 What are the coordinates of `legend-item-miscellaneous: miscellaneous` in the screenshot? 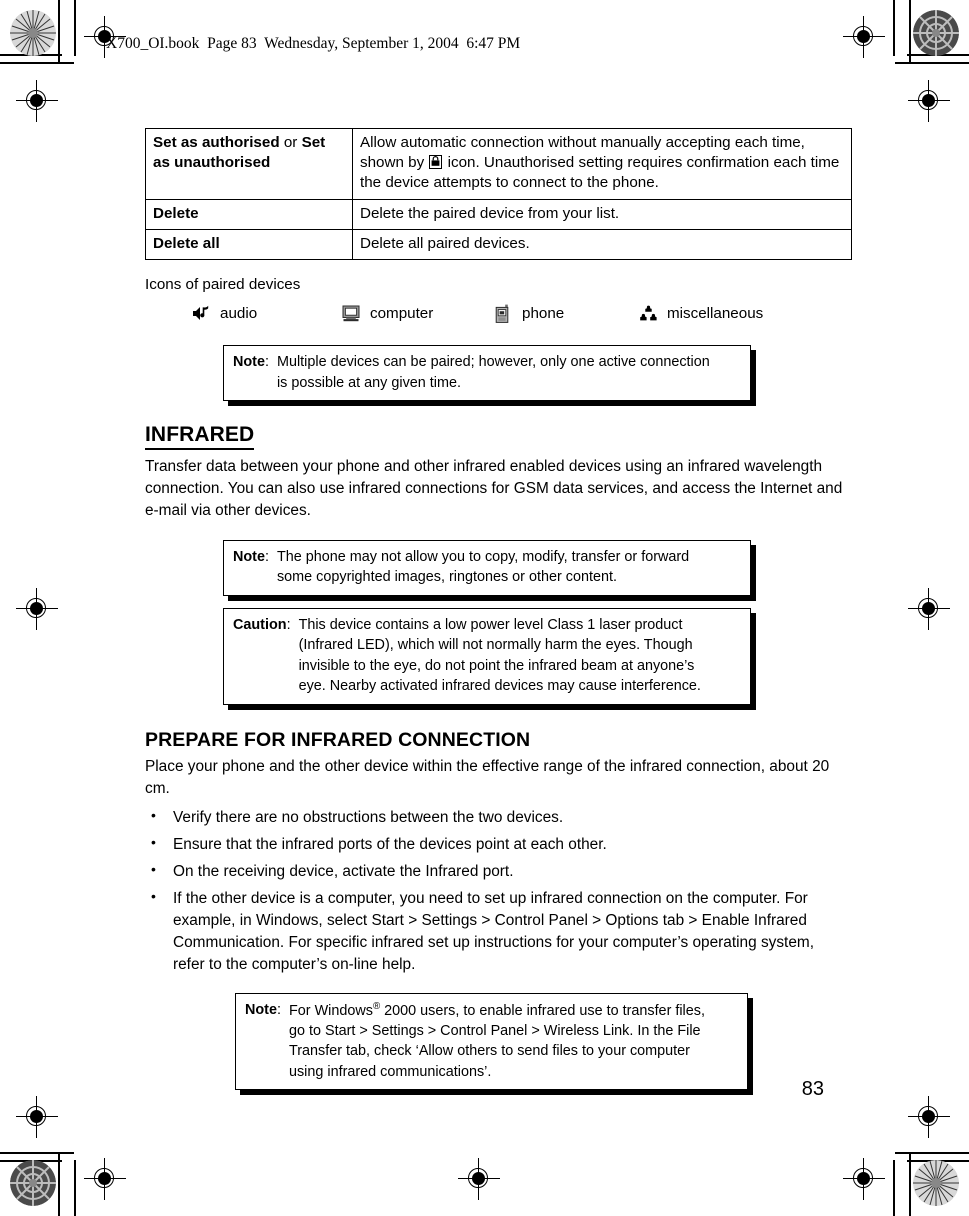 It's located at (700, 313).